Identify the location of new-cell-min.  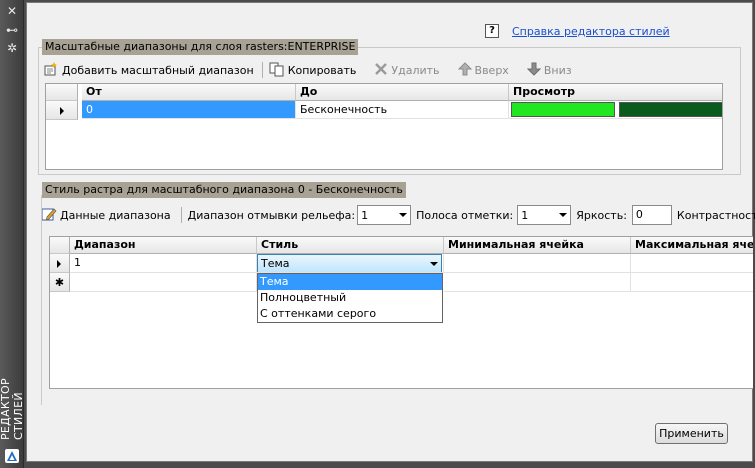
(537, 282).